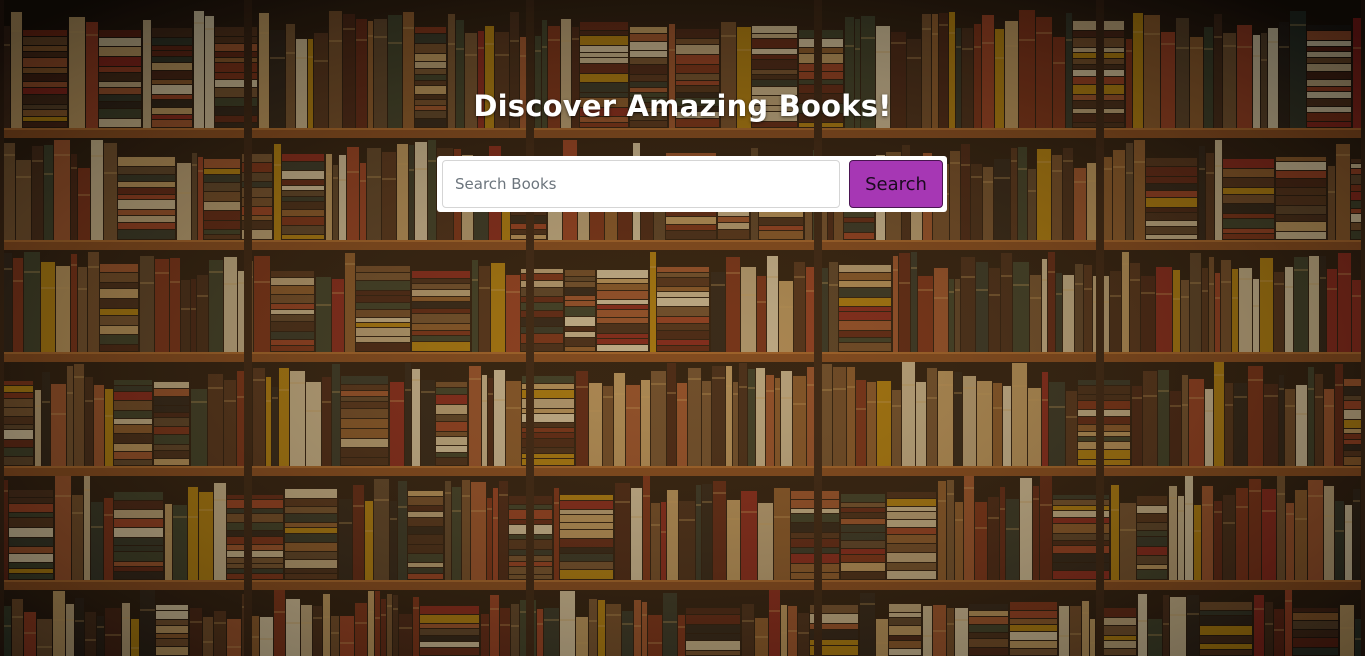  I want to click on search-button: Search, so click(896, 184).